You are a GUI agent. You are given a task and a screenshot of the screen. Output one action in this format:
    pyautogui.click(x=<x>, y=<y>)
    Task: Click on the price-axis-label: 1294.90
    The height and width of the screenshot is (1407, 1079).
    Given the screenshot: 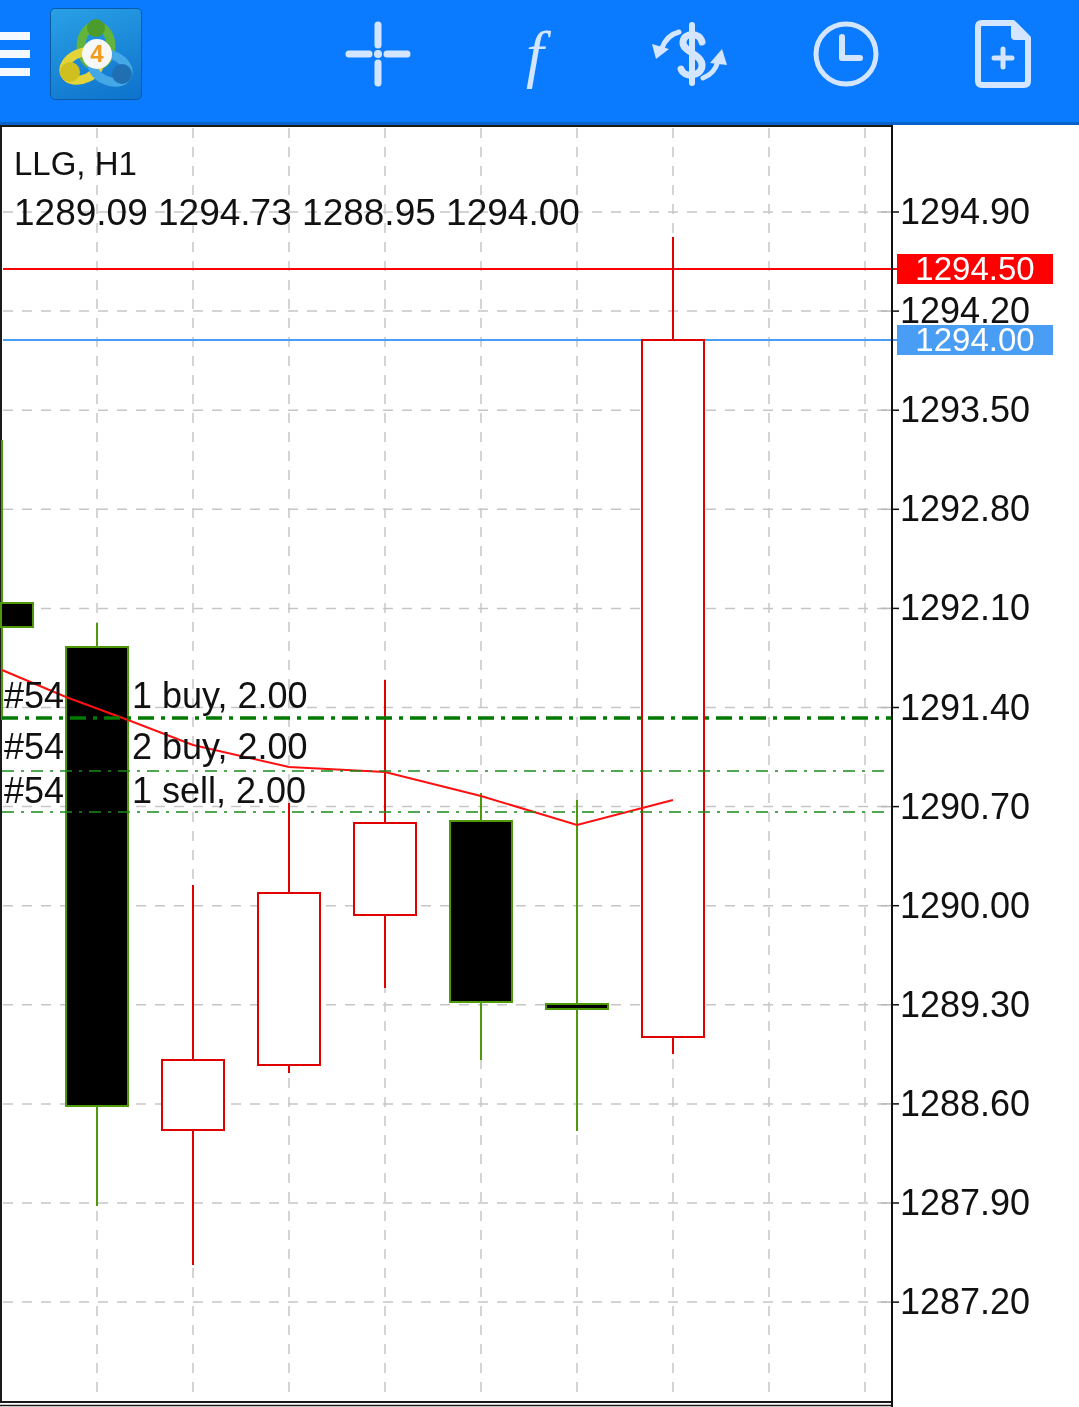 What is the action you would take?
    pyautogui.click(x=965, y=212)
    